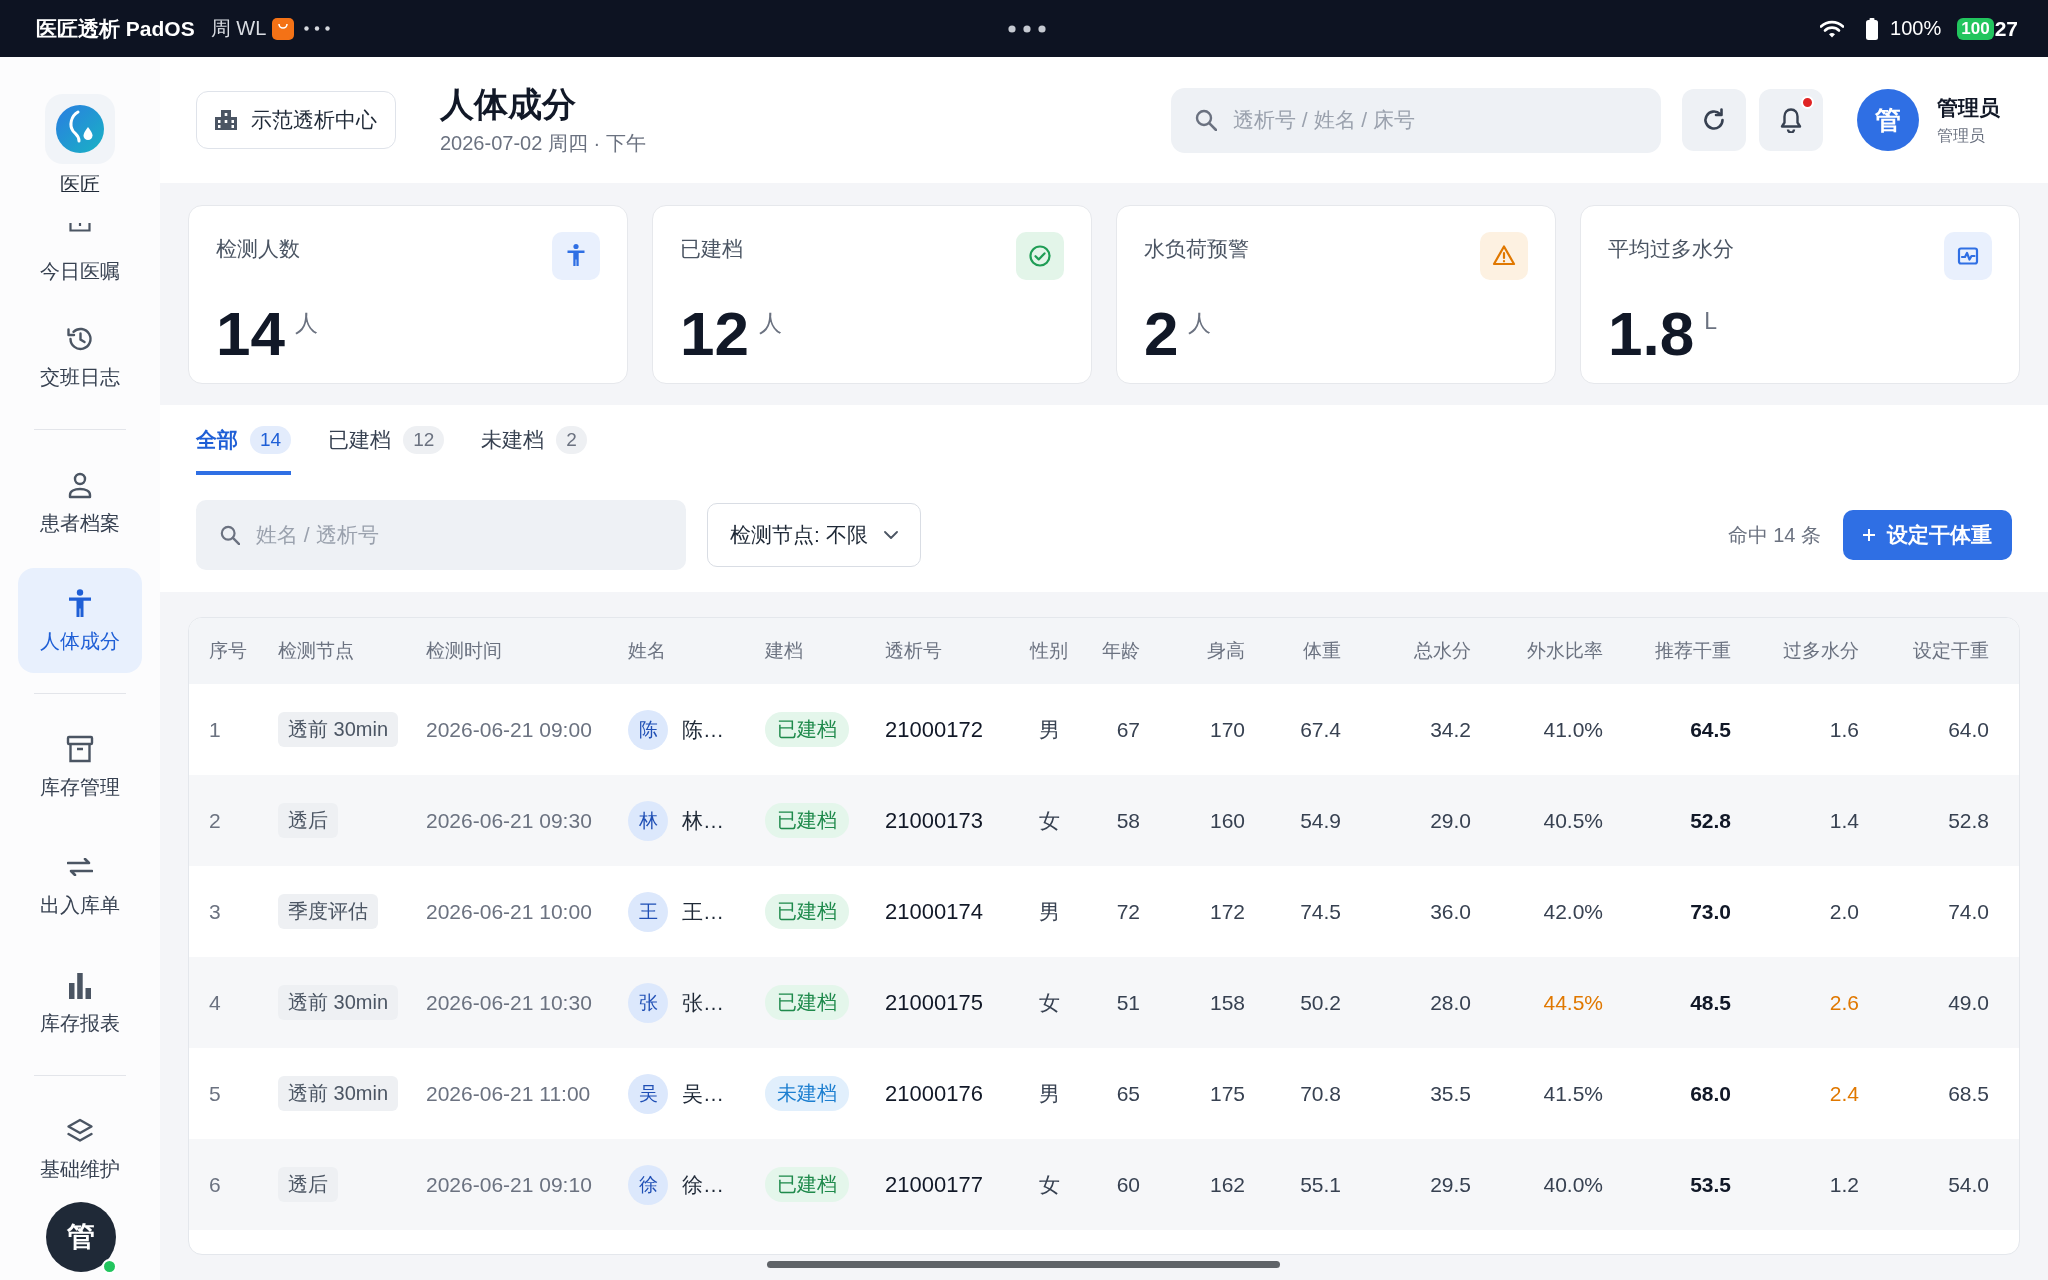  What do you see at coordinates (258, 249) in the screenshot?
I see `stat-title: 检测人数` at bounding box center [258, 249].